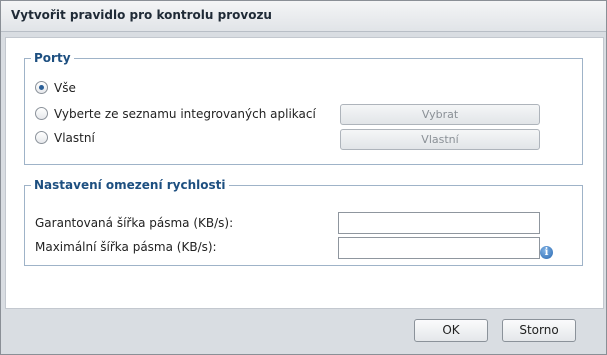 This screenshot has height=355, width=607. I want to click on ports-legend: Porty, so click(52, 58).